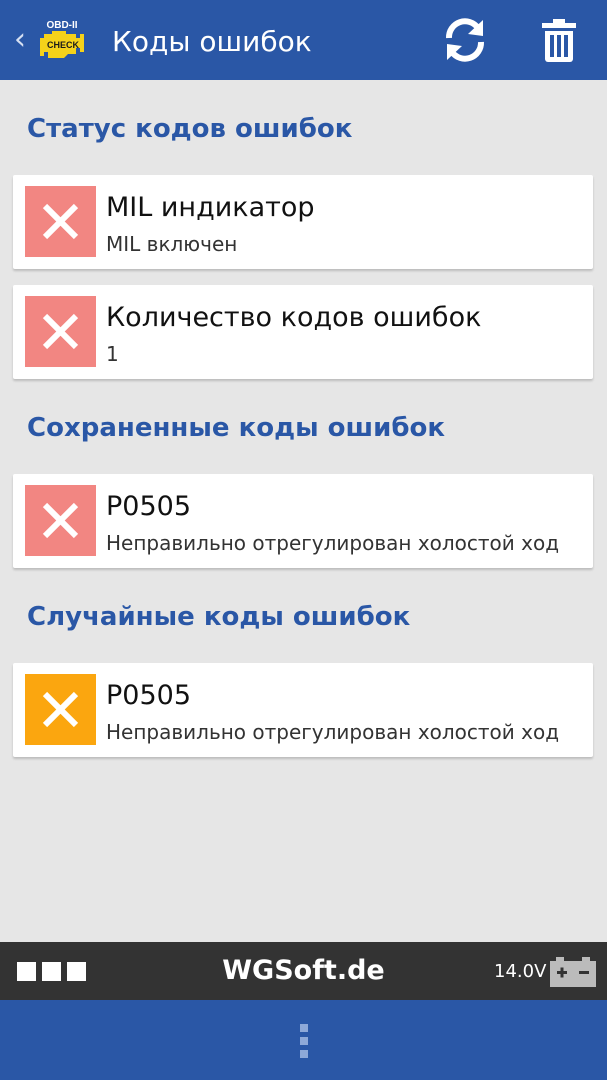 This screenshot has width=607, height=1080. Describe the element at coordinates (573, 972) in the screenshot. I see `battery-icon` at that location.